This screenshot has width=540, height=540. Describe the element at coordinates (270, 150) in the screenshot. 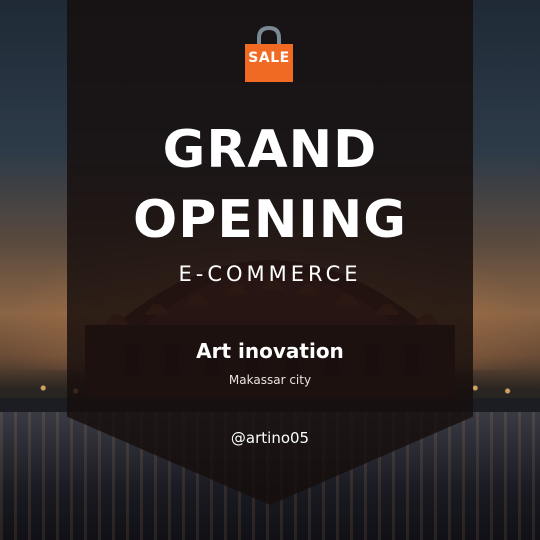

I see `headline-line-1: GRAND` at that location.